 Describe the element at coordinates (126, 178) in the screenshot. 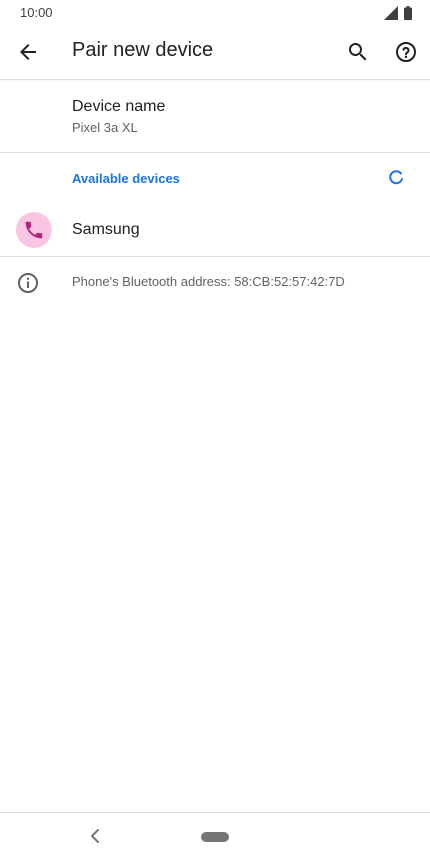

I see `available-devices-title: Available devices` at that location.